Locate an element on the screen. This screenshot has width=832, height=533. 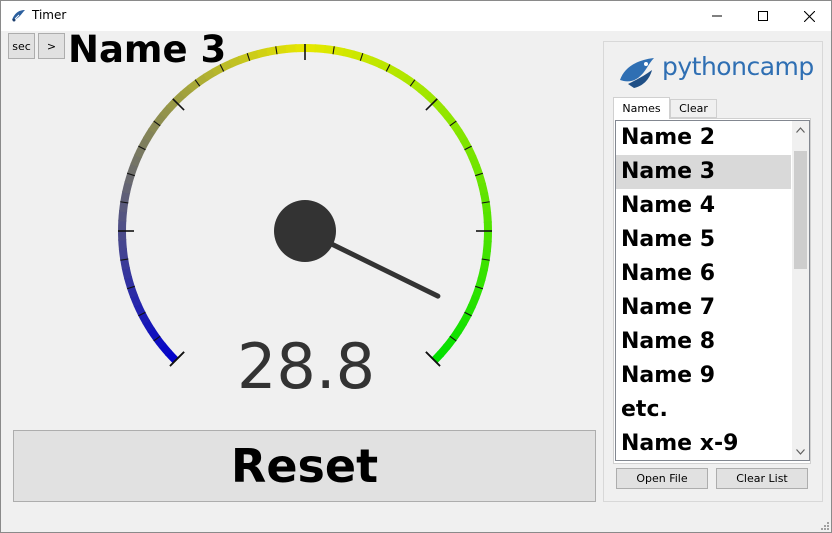
chevron-down-icon is located at coordinates (800, 451).